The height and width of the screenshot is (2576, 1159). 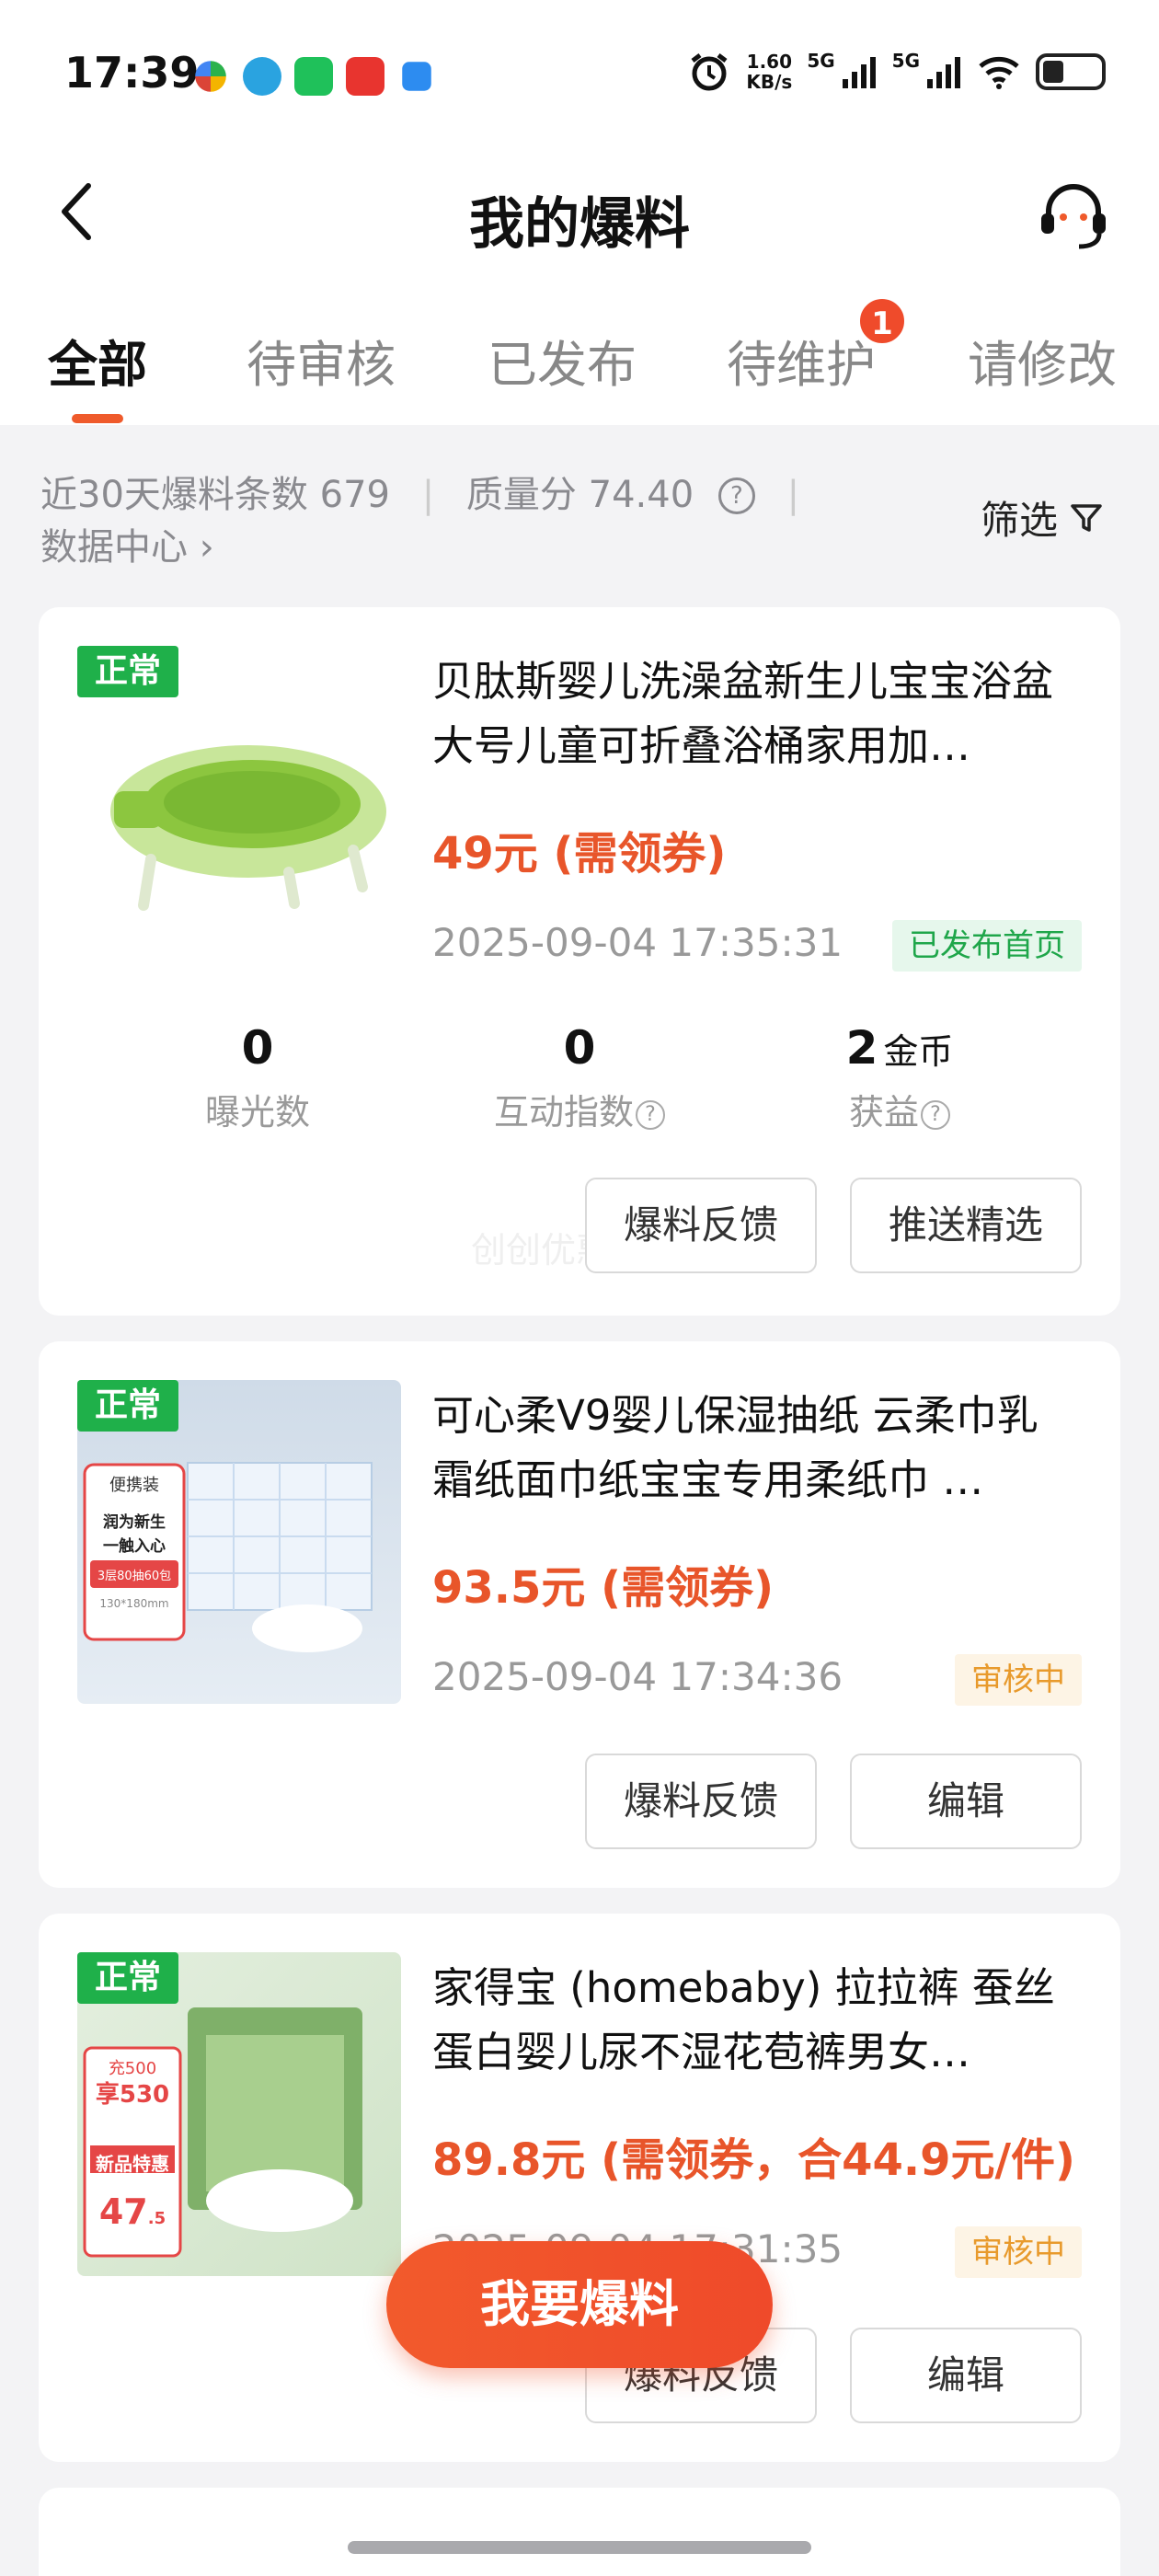 I want to click on post-time: 2025-09-04 17:35:31, so click(x=637, y=942).